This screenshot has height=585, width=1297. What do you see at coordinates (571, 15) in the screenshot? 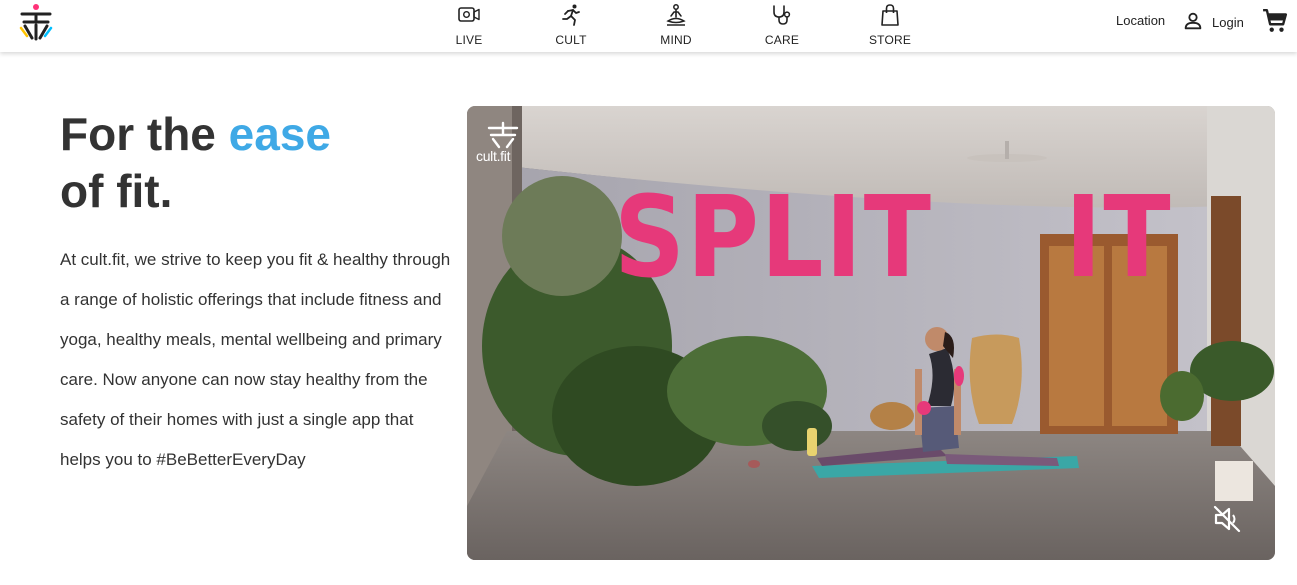
I see `running-person-icon` at bounding box center [571, 15].